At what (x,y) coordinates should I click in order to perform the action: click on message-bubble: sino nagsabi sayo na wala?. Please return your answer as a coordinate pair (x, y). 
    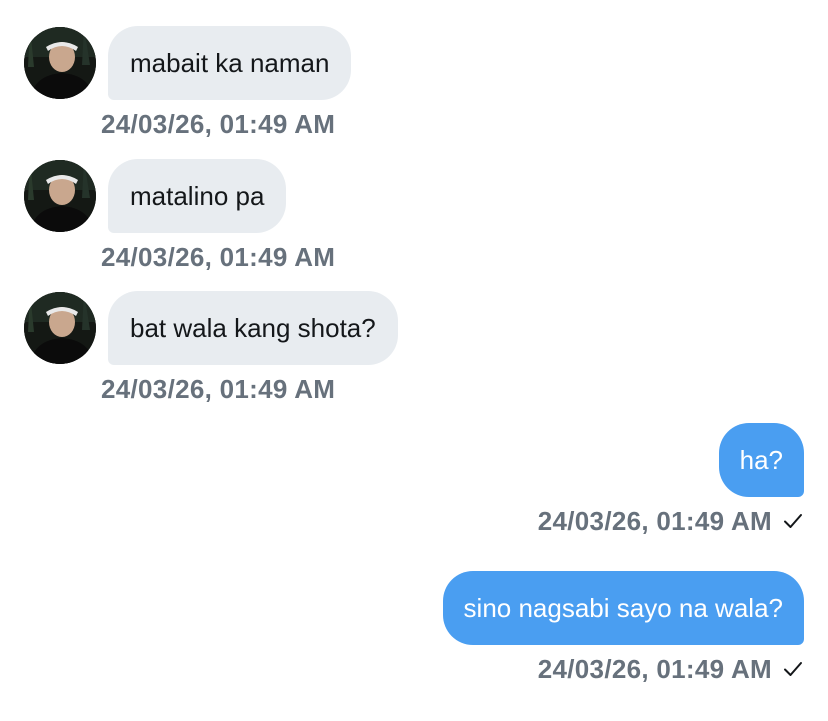
    Looking at the image, I should click on (623, 608).